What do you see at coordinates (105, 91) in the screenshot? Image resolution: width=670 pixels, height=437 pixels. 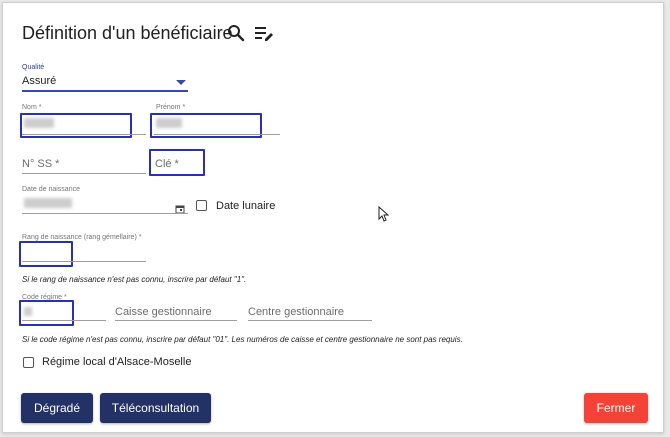 I see `qualite-underline` at bounding box center [105, 91].